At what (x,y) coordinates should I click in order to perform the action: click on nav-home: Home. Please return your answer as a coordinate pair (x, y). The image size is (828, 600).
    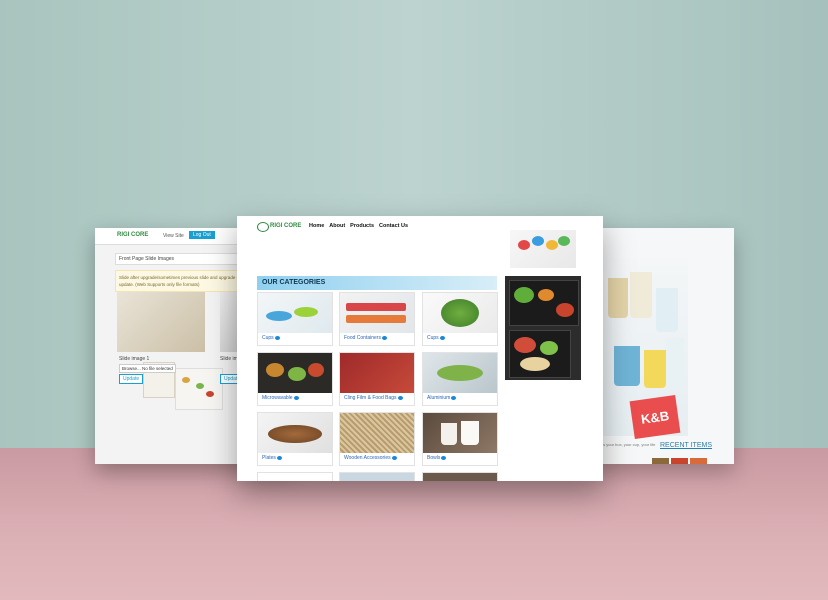
    Looking at the image, I should click on (316, 226).